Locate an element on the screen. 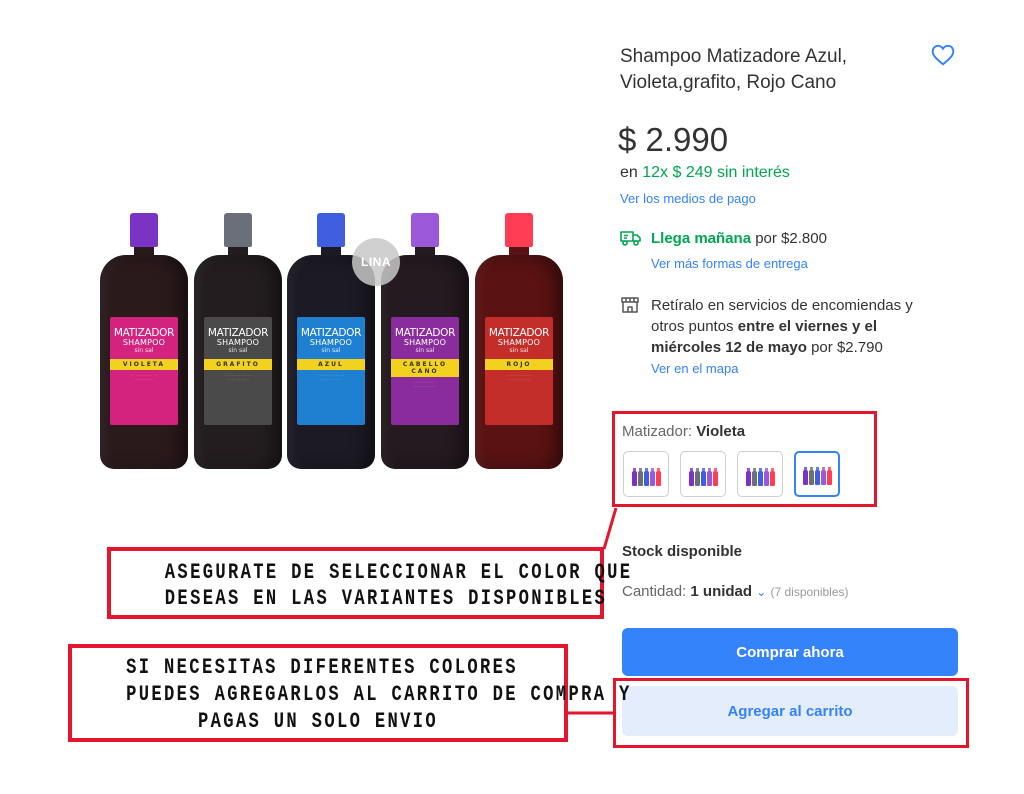 This screenshot has width=1024, height=794. callout-2-line-3: PAGAS UN SOLO ENVIO is located at coordinates (318, 721).